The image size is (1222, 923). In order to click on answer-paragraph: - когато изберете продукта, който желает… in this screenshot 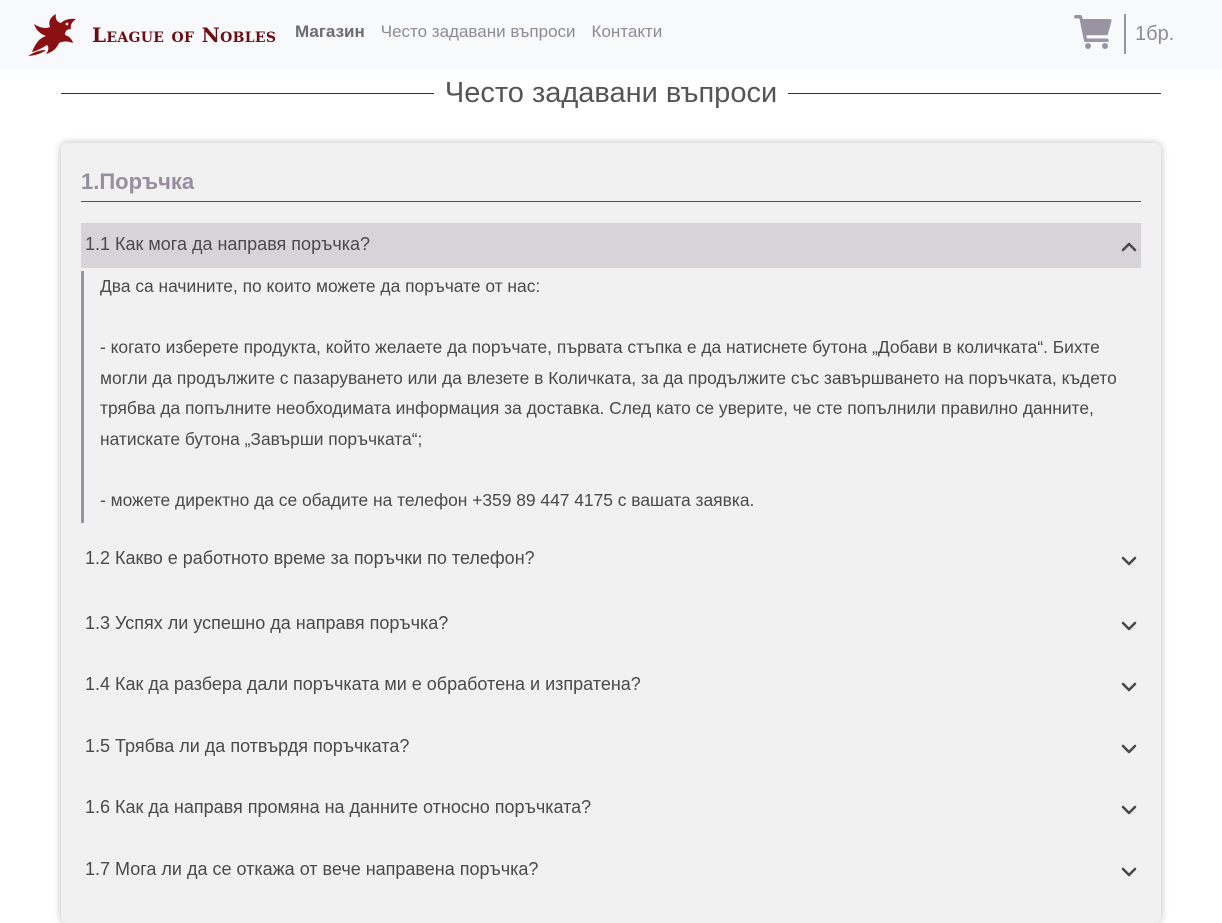, I will do `click(608, 393)`.